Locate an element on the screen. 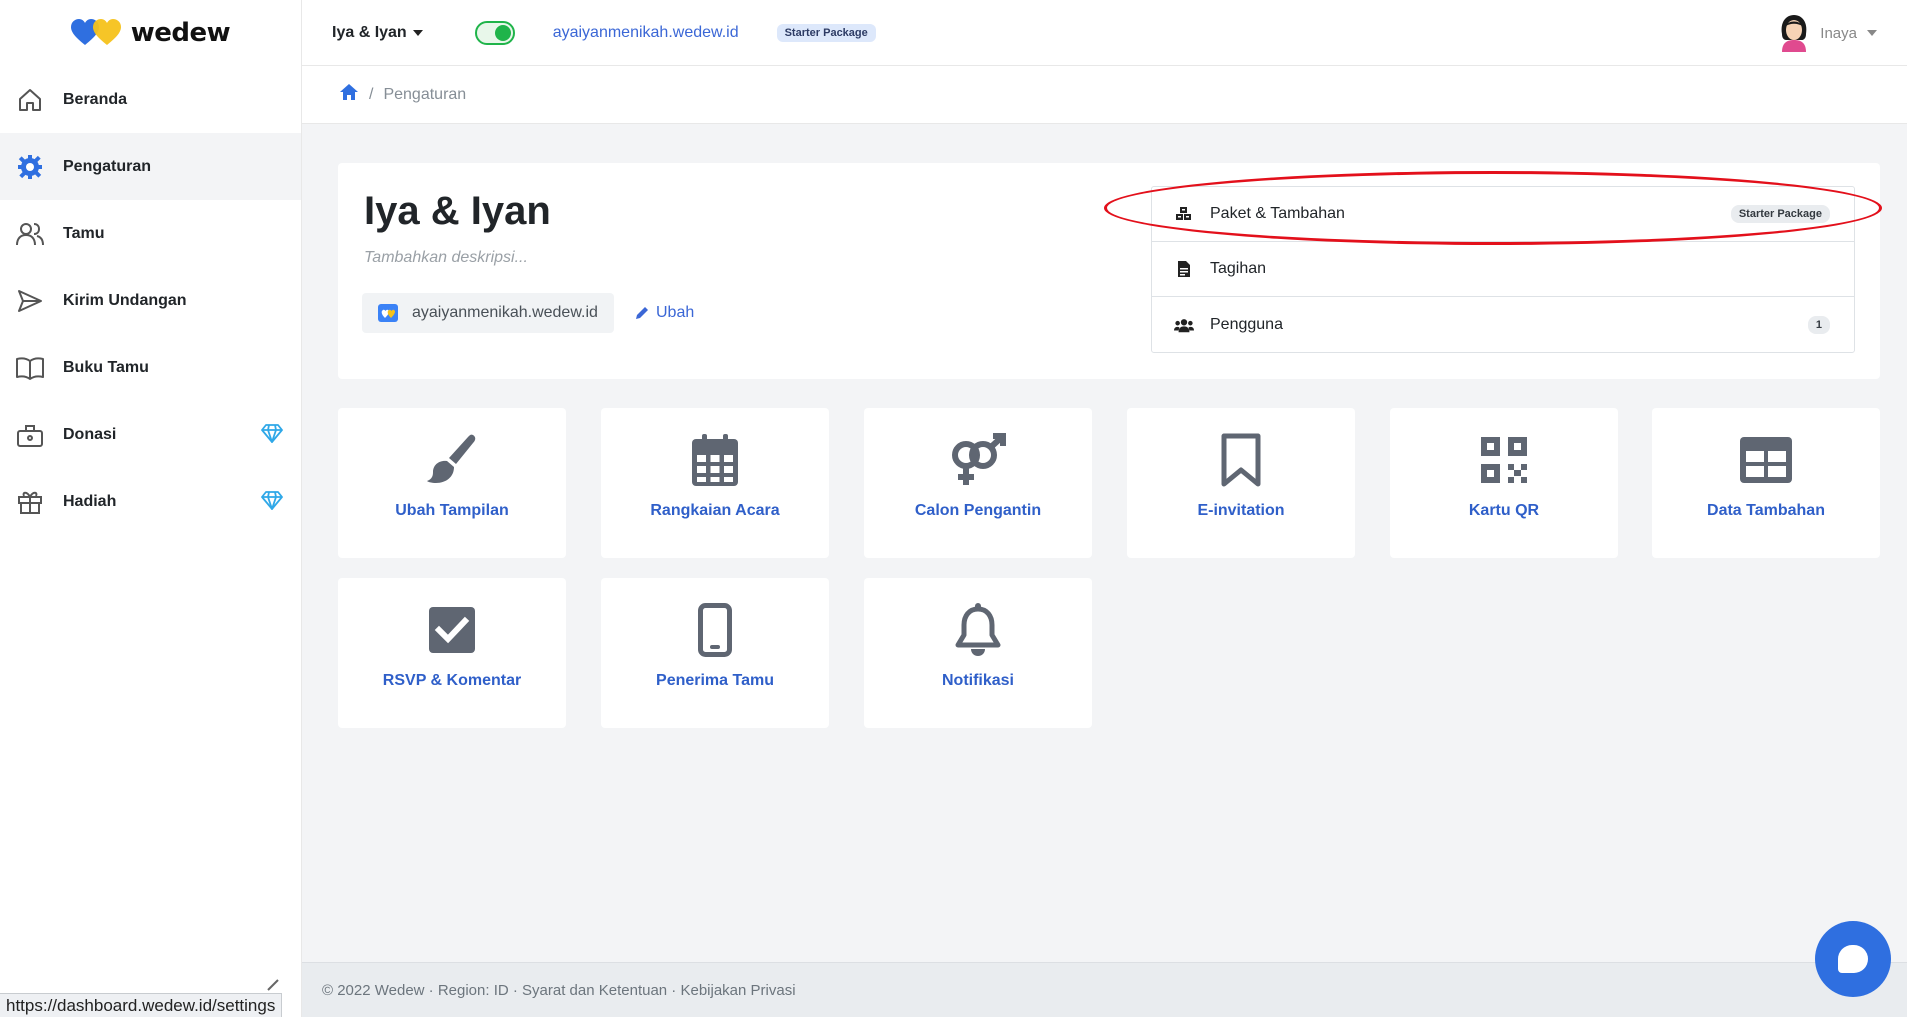  tile-label: E-invitation is located at coordinates (1241, 510).